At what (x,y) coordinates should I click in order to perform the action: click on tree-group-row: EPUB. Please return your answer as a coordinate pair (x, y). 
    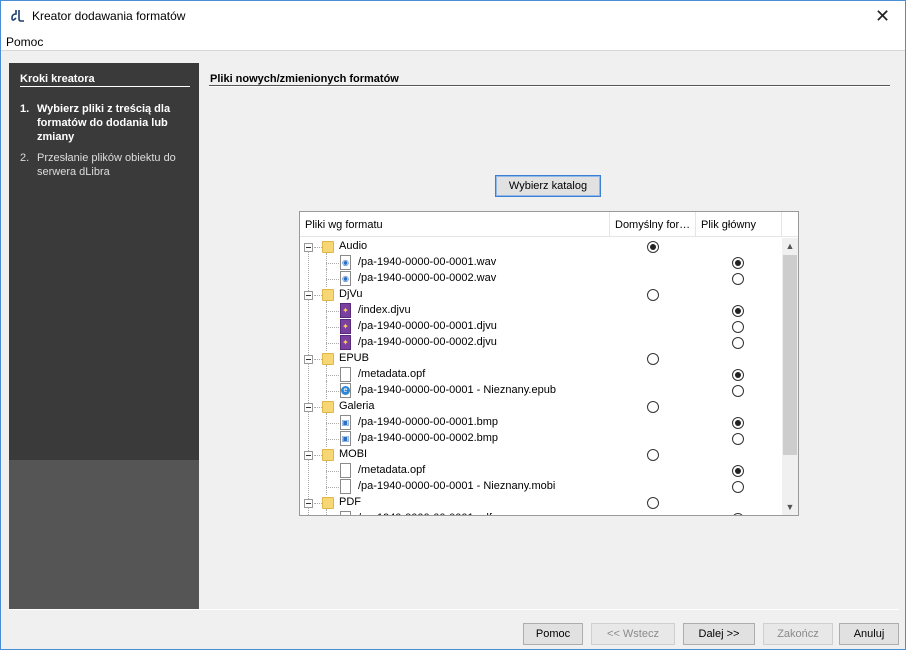
    Looking at the image, I should click on (541, 359).